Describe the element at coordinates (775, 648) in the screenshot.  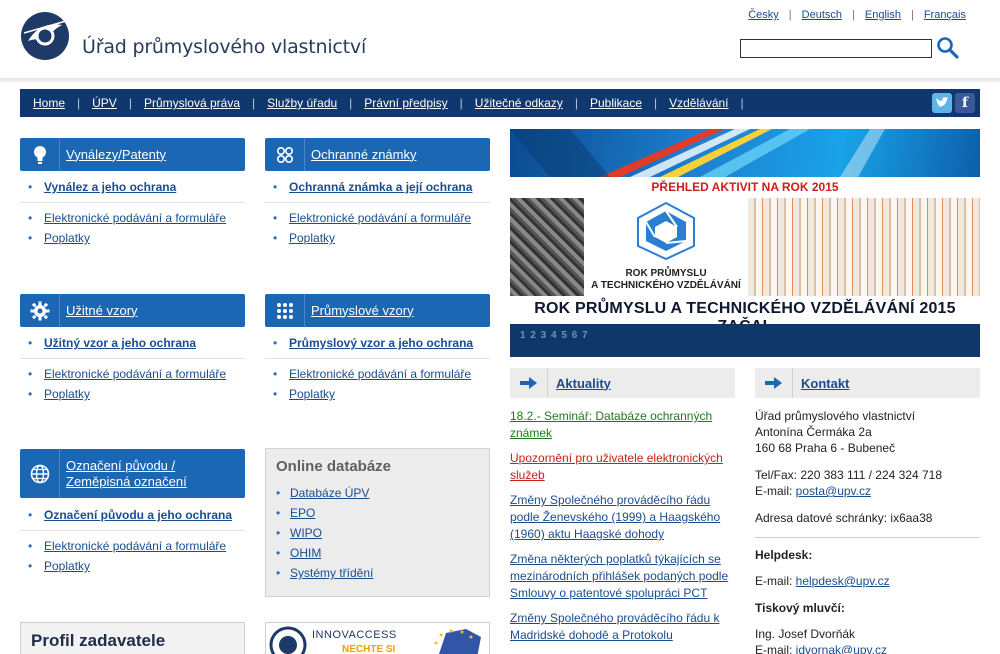
I see `press-email-label: E-mail:` at that location.